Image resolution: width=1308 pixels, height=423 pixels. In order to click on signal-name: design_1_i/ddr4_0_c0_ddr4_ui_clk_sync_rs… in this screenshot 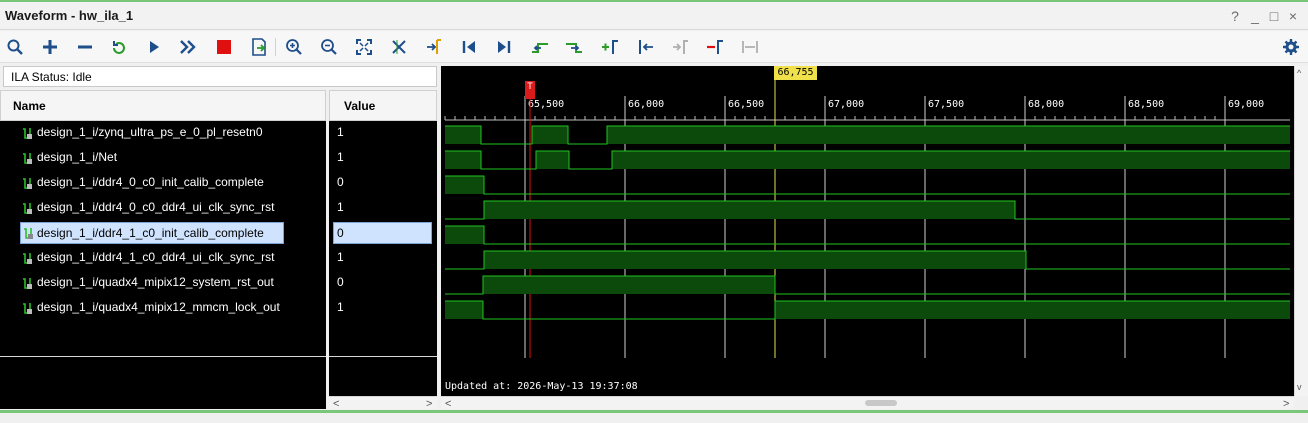, I will do `click(156, 207)`.